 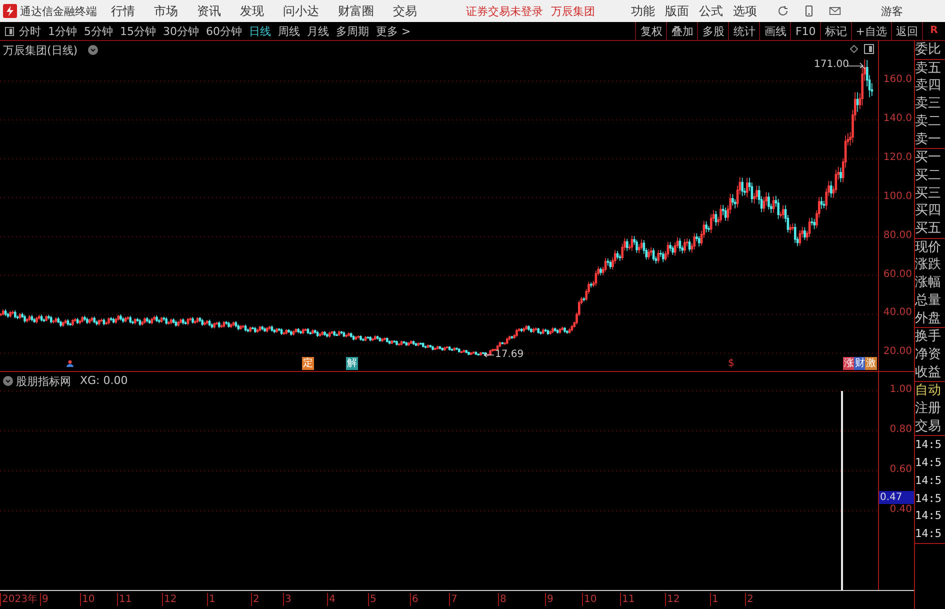 What do you see at coordinates (928, 121) in the screenshot?
I see `quote-label: 卖二` at bounding box center [928, 121].